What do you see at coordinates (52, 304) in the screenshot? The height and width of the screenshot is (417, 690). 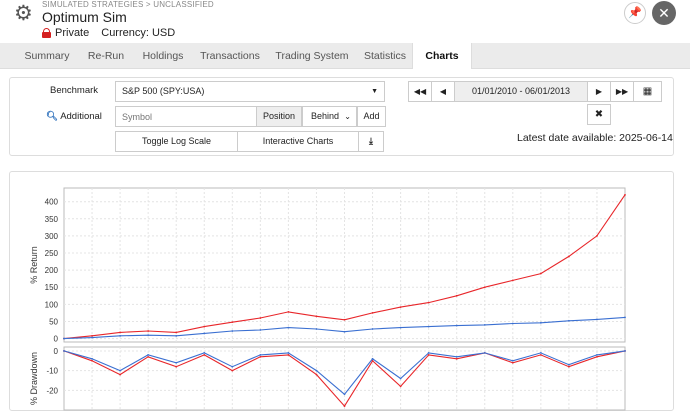 I see `return-y-tick-label: 100` at bounding box center [52, 304].